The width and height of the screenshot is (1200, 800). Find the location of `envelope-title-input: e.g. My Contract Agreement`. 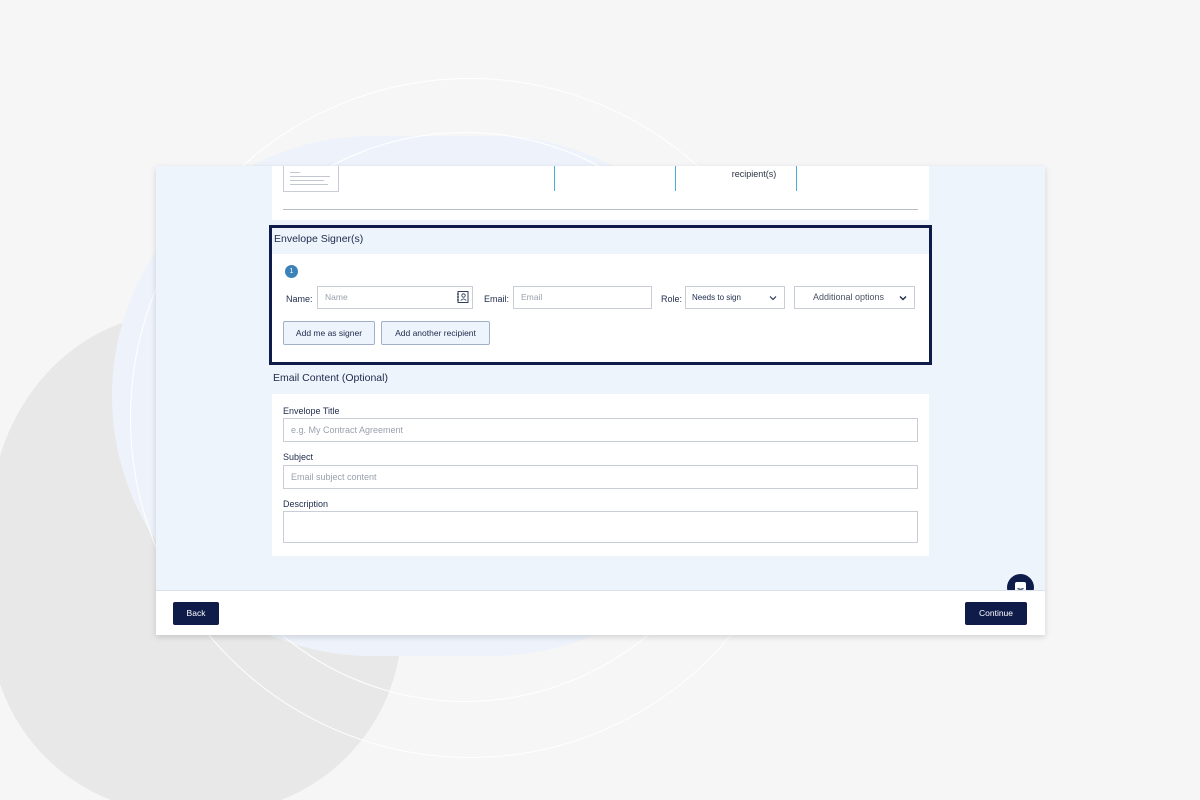

envelope-title-input: e.g. My Contract Agreement is located at coordinates (600, 430).